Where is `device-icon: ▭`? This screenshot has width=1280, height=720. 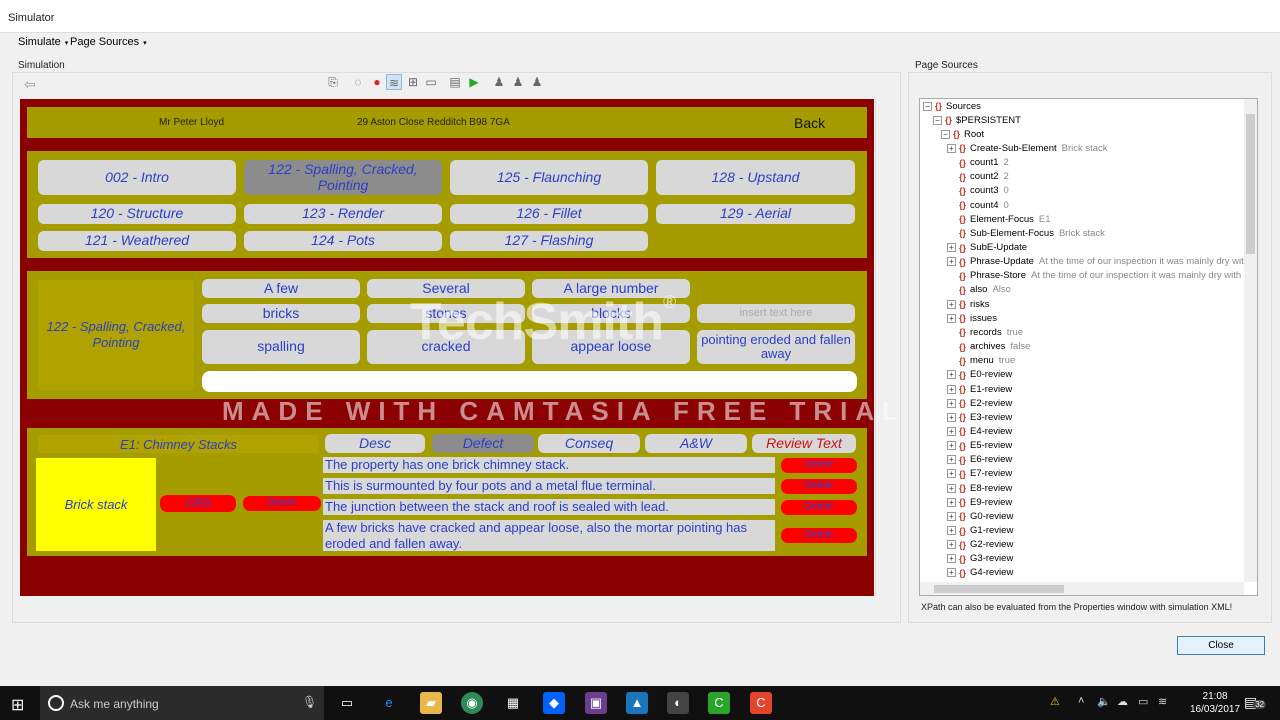 device-icon: ▭ is located at coordinates (431, 82).